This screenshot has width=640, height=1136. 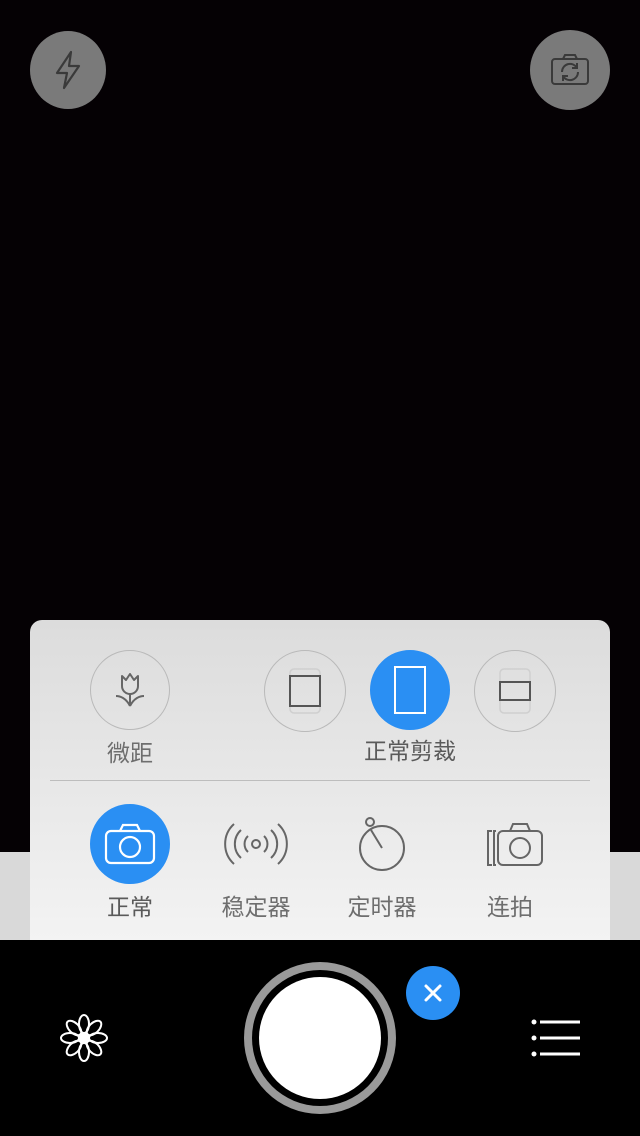 I want to click on camera-icon, so click(x=130, y=844).